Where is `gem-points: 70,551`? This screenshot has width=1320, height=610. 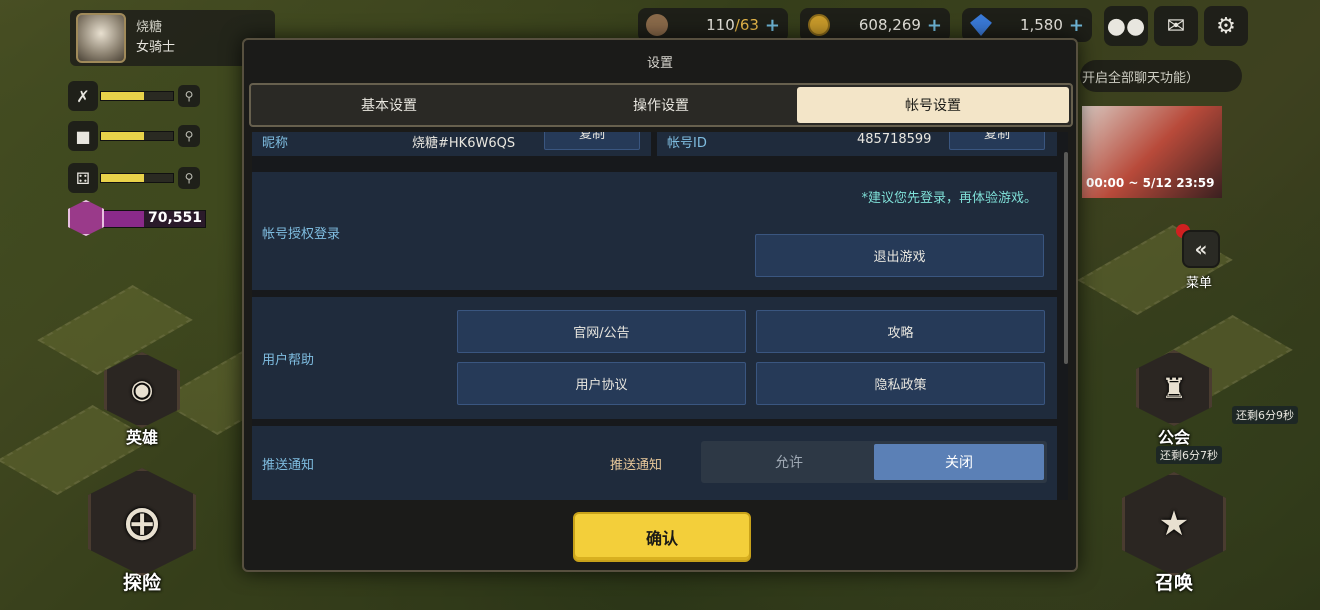
gem-points: 70,551 is located at coordinates (137, 218).